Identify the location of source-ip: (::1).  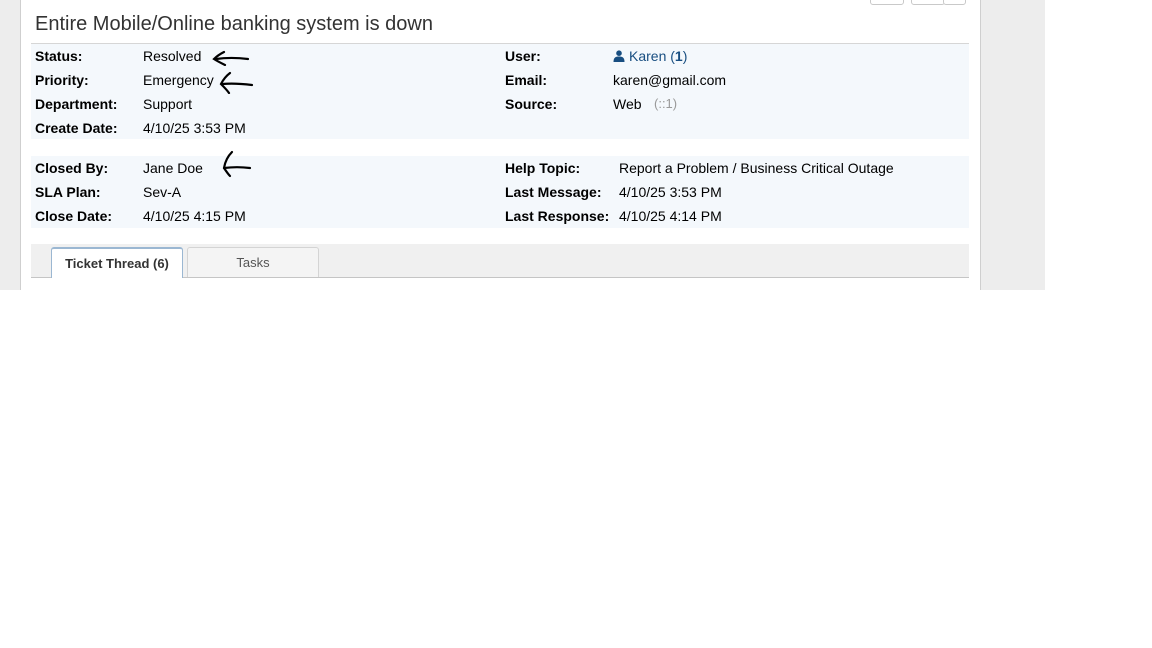
(666, 103).